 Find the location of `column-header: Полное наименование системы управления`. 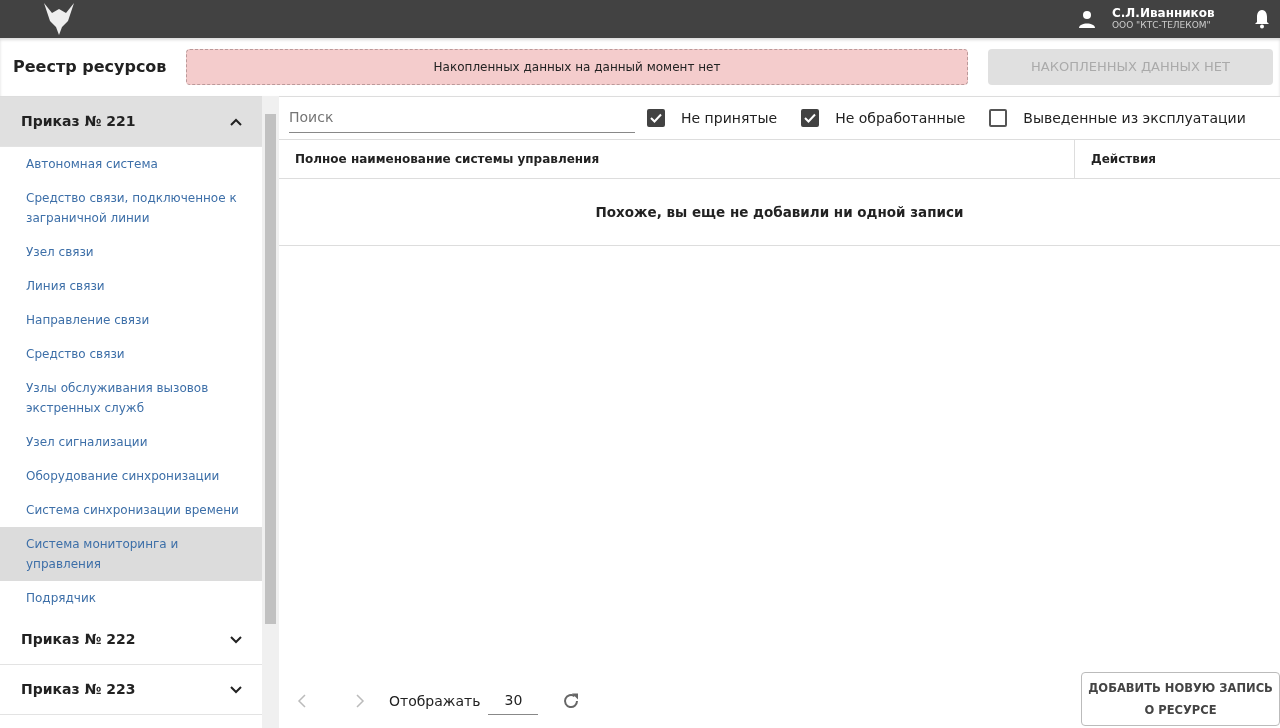

column-header: Полное наименование системы управления is located at coordinates (447, 159).